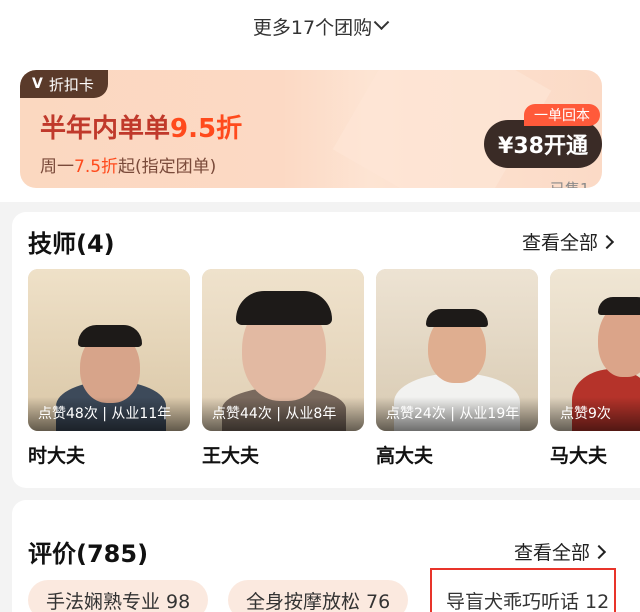  What do you see at coordinates (457, 350) in the screenshot?
I see `technician-photo: 点赞24次 | 从业19年` at bounding box center [457, 350].